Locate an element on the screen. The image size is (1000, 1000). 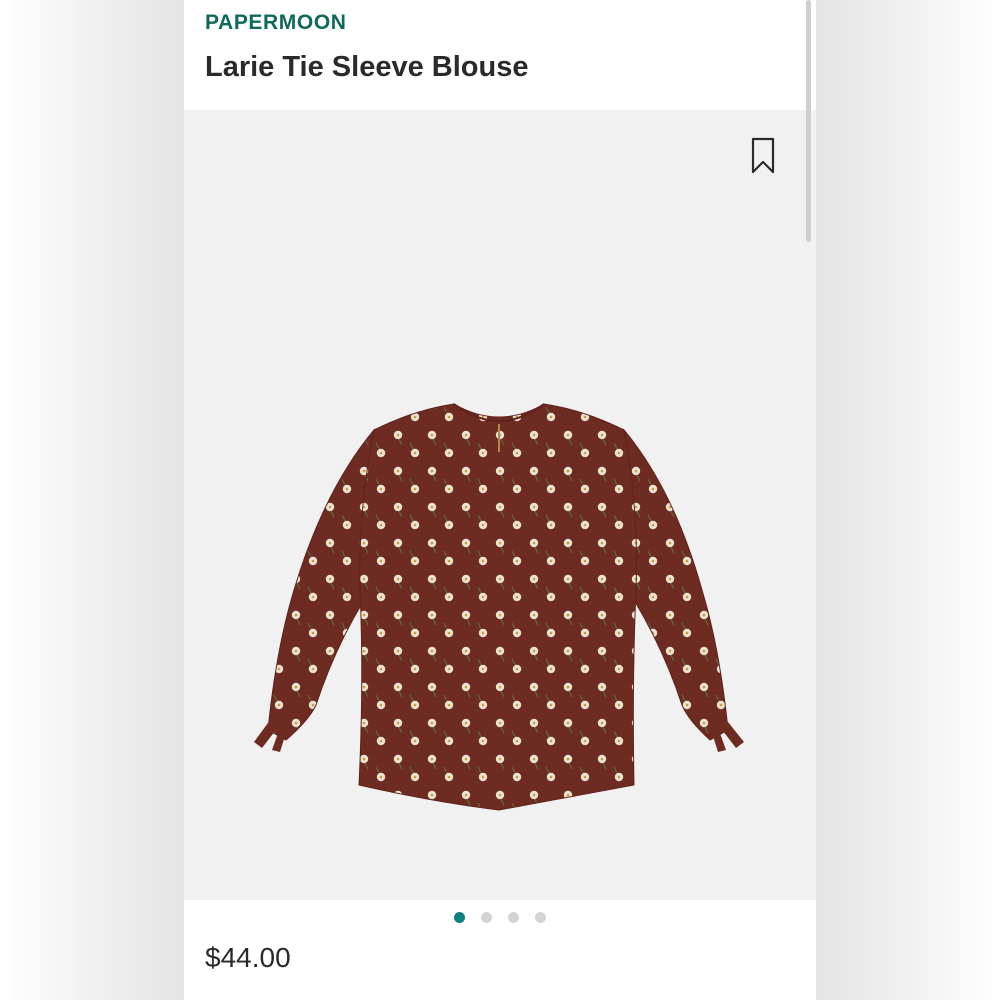
product-title: Larie Tie Sleeve Blouse is located at coordinates (367, 67).